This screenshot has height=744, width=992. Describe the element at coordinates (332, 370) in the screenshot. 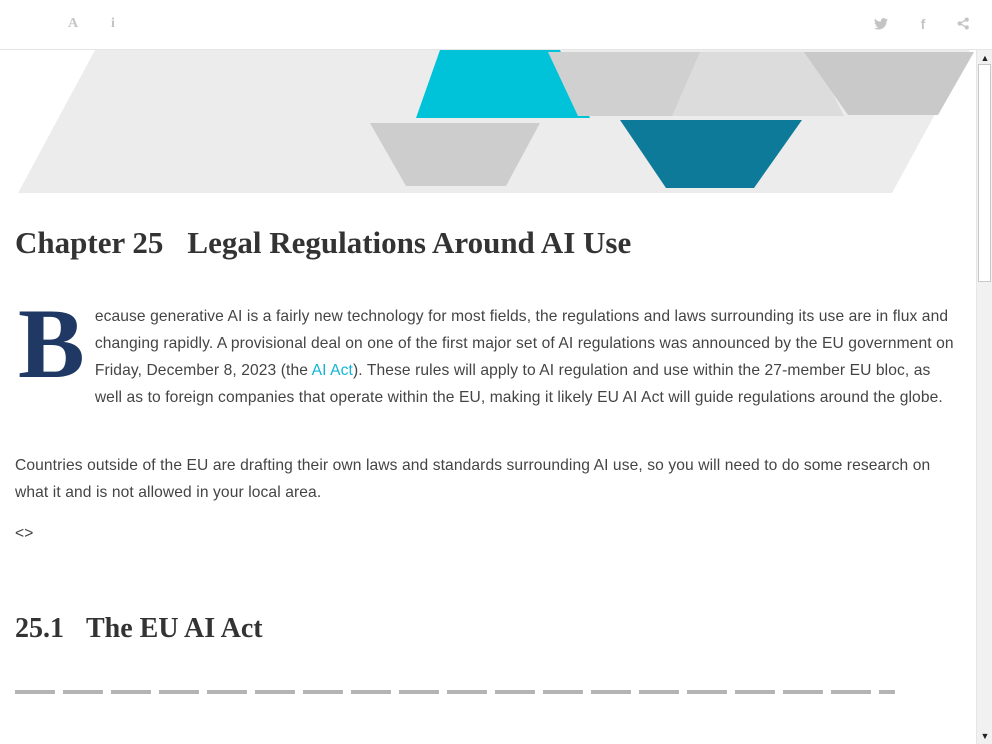

I see `ai-act-link: AI Act` at that location.